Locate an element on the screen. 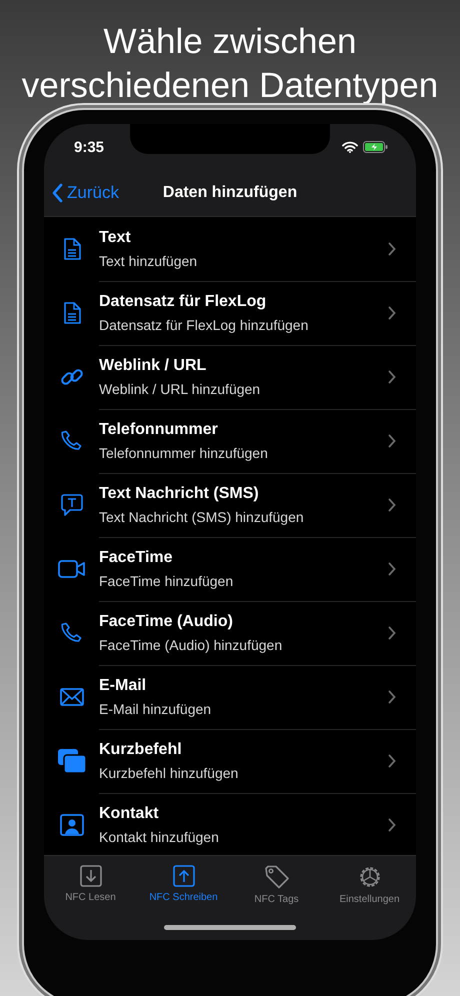 This screenshot has width=460, height=996. list-item: FaceTime FaceTime hinzufügen is located at coordinates (230, 569).